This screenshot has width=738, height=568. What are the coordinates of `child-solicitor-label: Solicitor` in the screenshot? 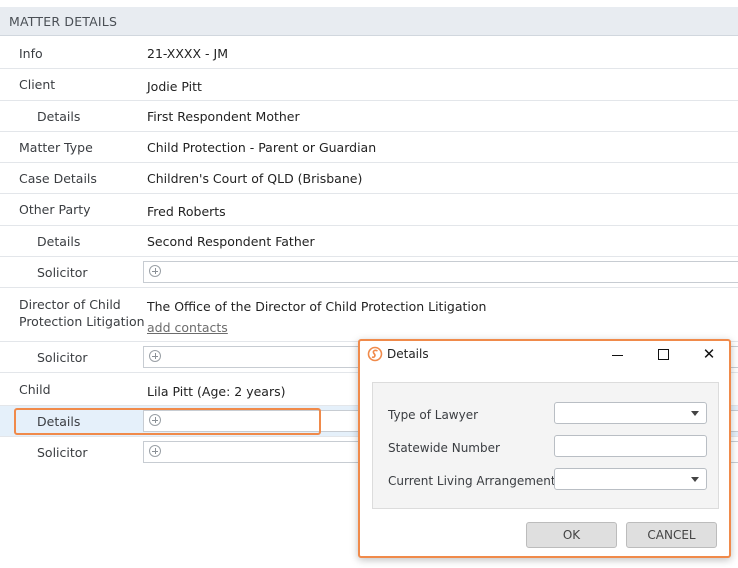 It's located at (62, 452).